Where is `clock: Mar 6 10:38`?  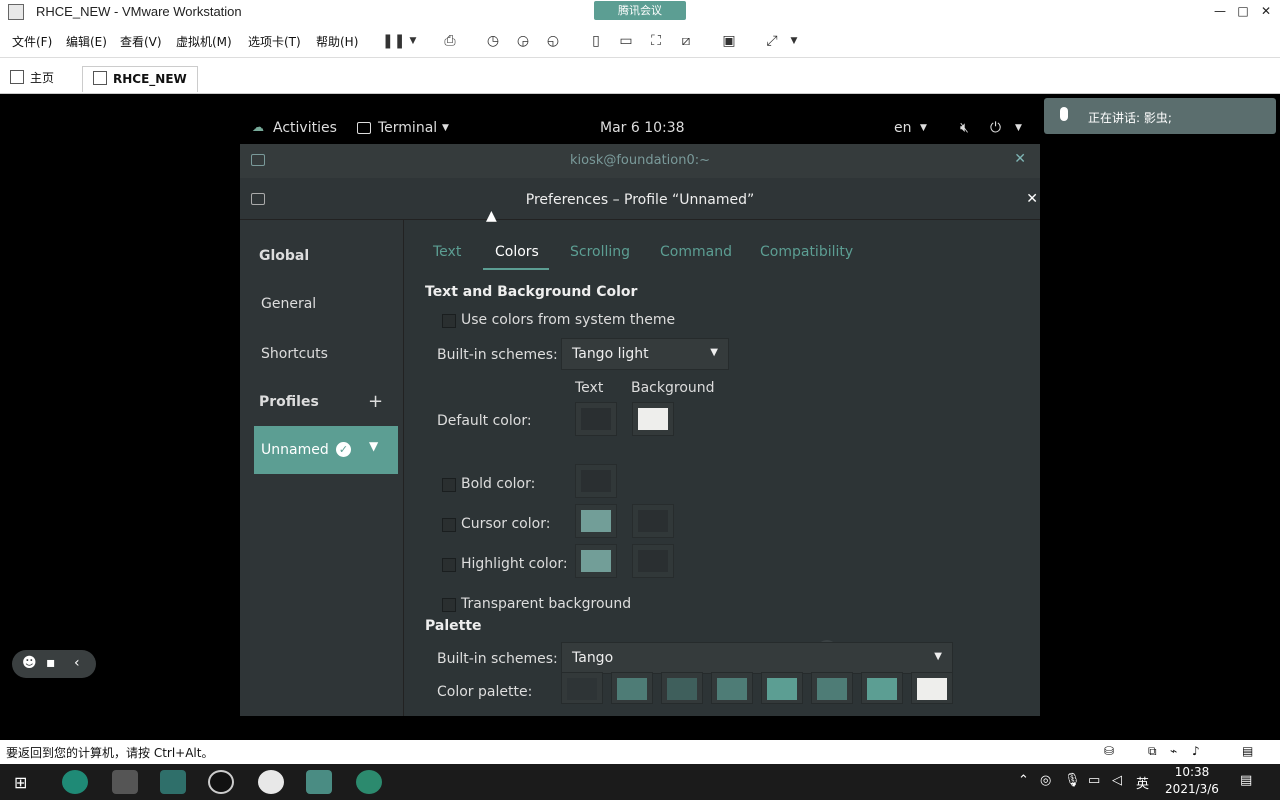 clock: Mar 6 10:38 is located at coordinates (642, 128).